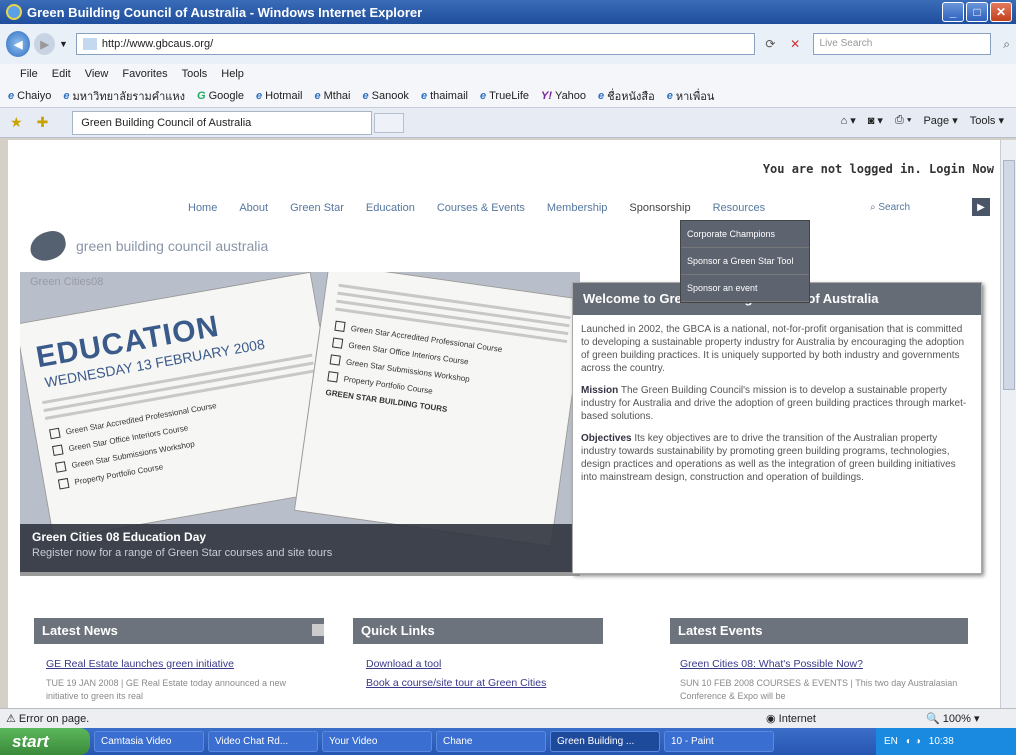 This screenshot has height=755, width=1016. What do you see at coordinates (444, 96) in the screenshot?
I see `link-item: e thaimail` at bounding box center [444, 96].